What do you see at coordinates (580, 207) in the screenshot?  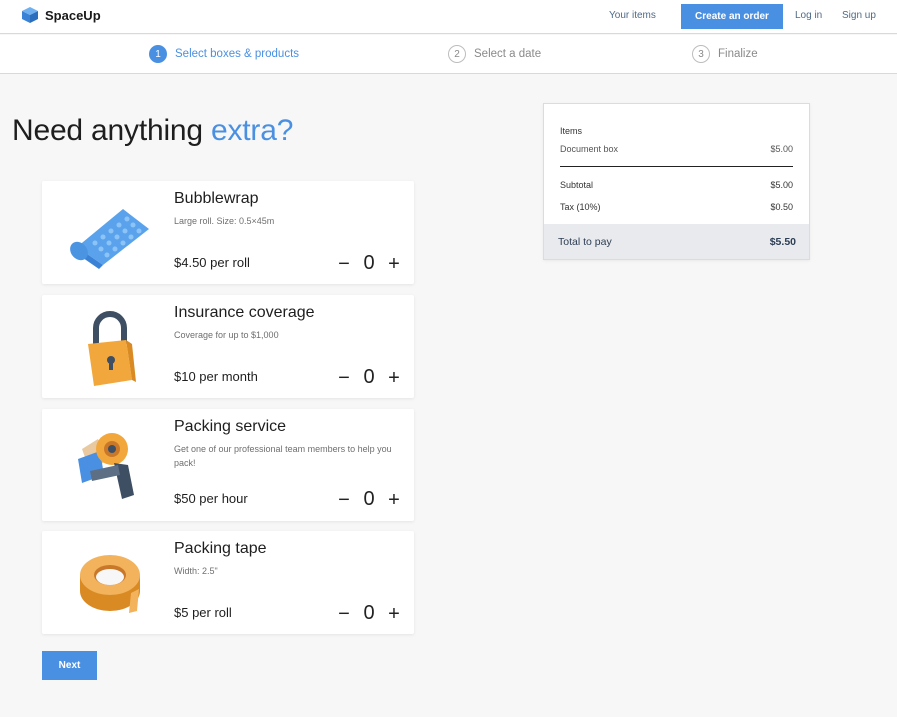 I see `tax-label: Tax (10%)` at bounding box center [580, 207].